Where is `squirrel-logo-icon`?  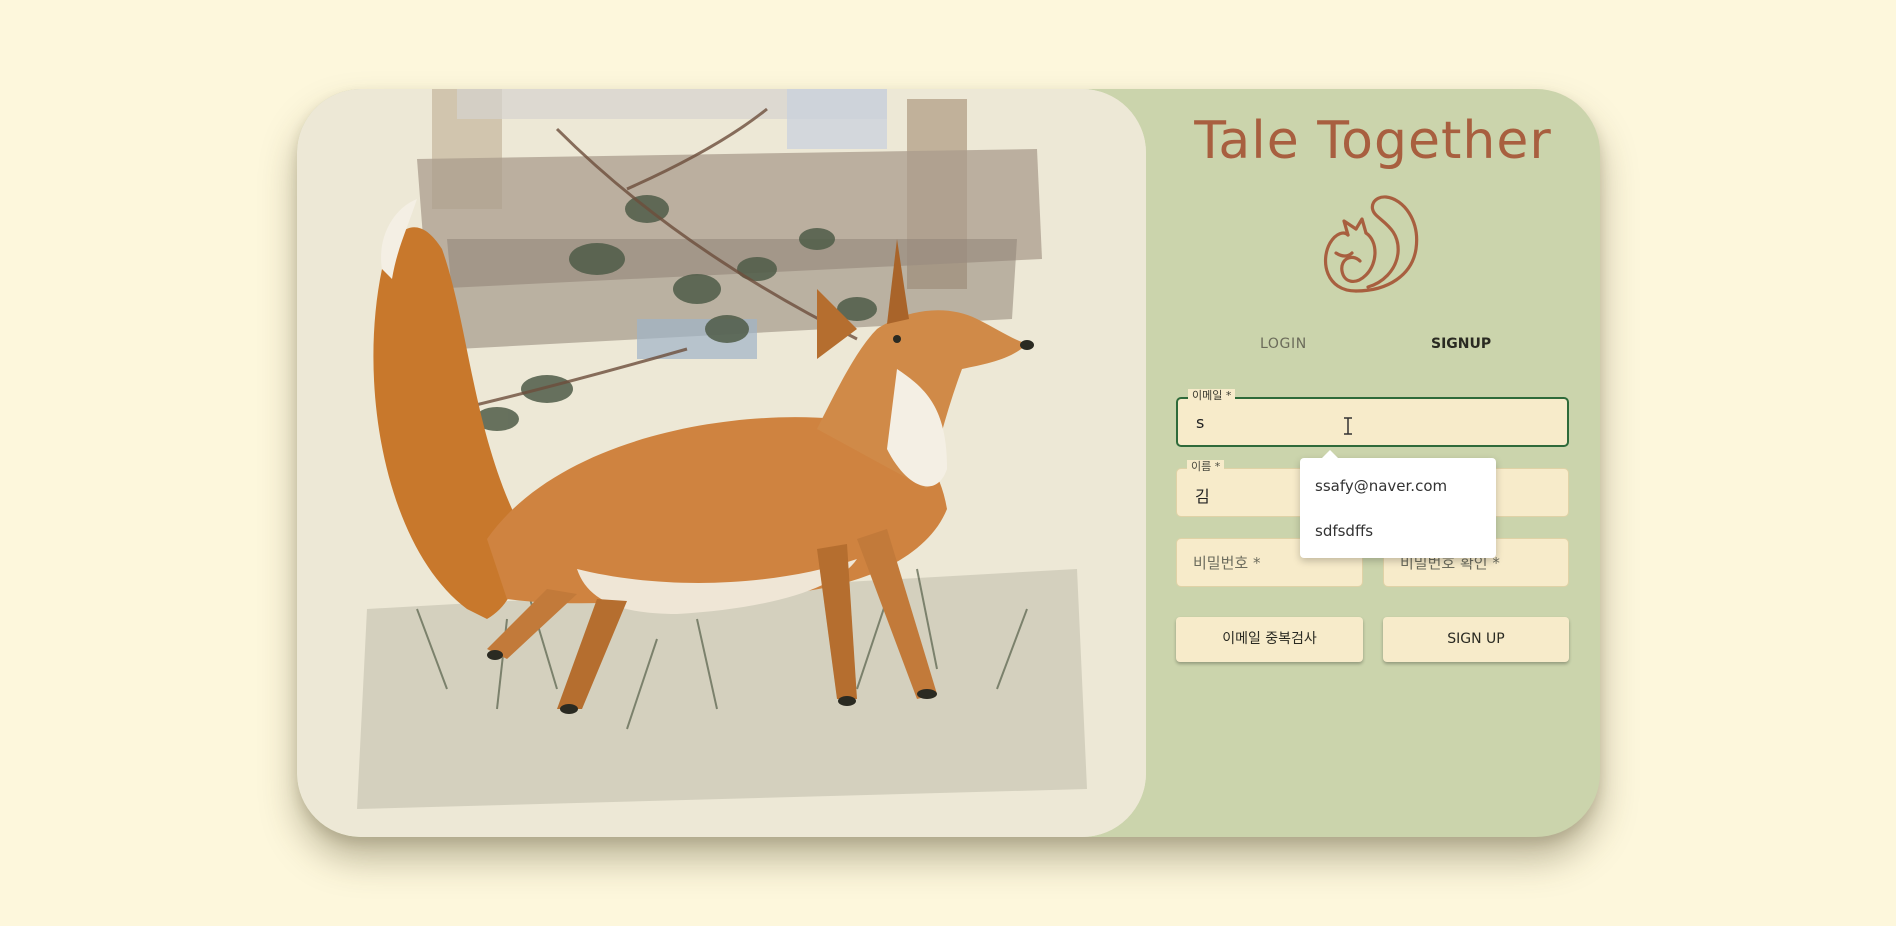 squirrel-logo-icon is located at coordinates (1371, 245).